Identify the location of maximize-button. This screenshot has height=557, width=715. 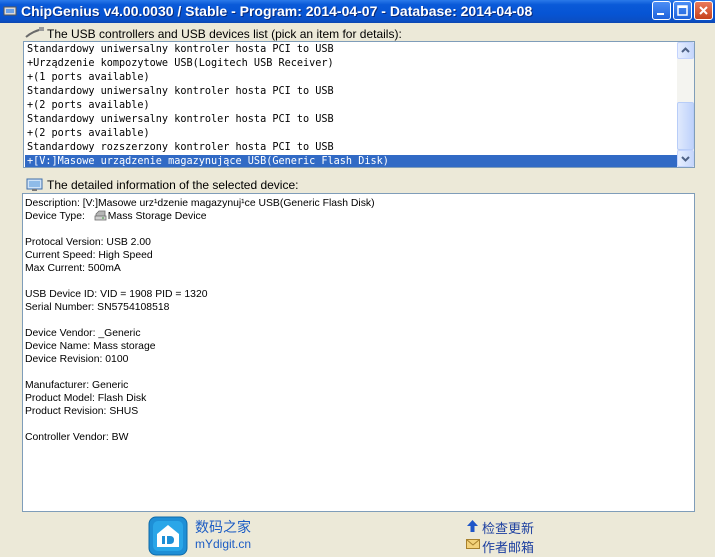
(682, 10).